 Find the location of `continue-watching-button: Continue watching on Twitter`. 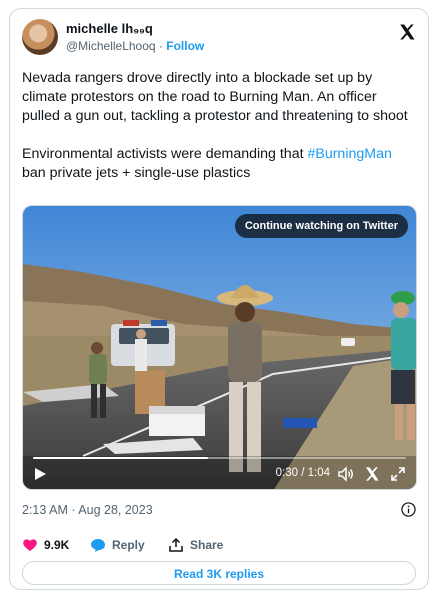

continue-watching-button: Continue watching on Twitter is located at coordinates (321, 226).